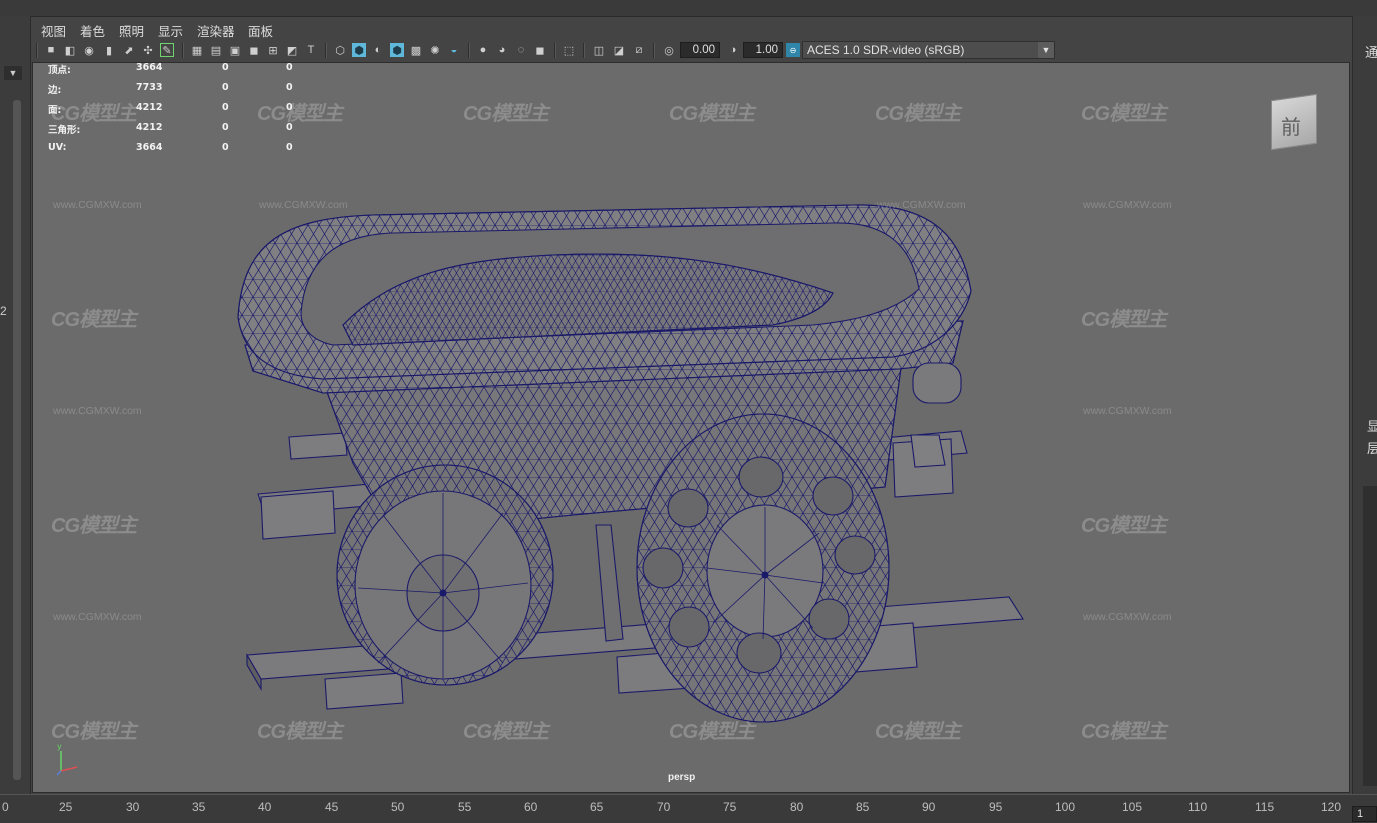  I want to click on camera-select-icon: ■, so click(51, 50).